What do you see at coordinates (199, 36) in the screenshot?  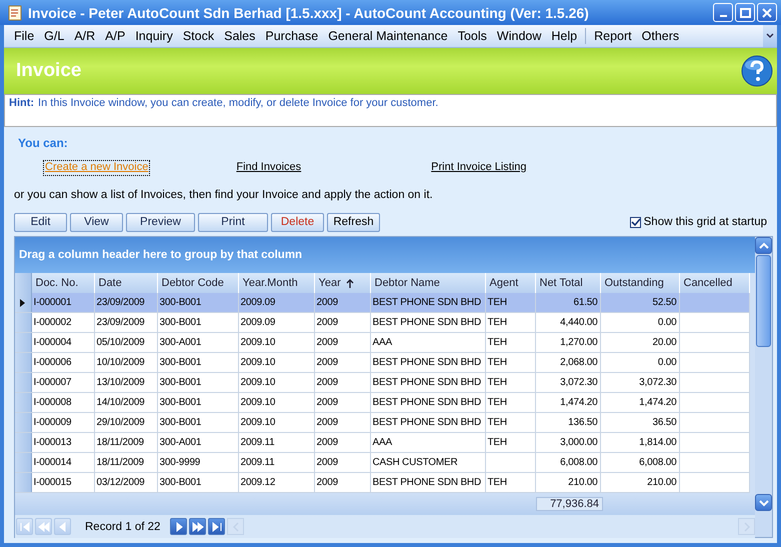 I see `menu-item: Stock` at bounding box center [199, 36].